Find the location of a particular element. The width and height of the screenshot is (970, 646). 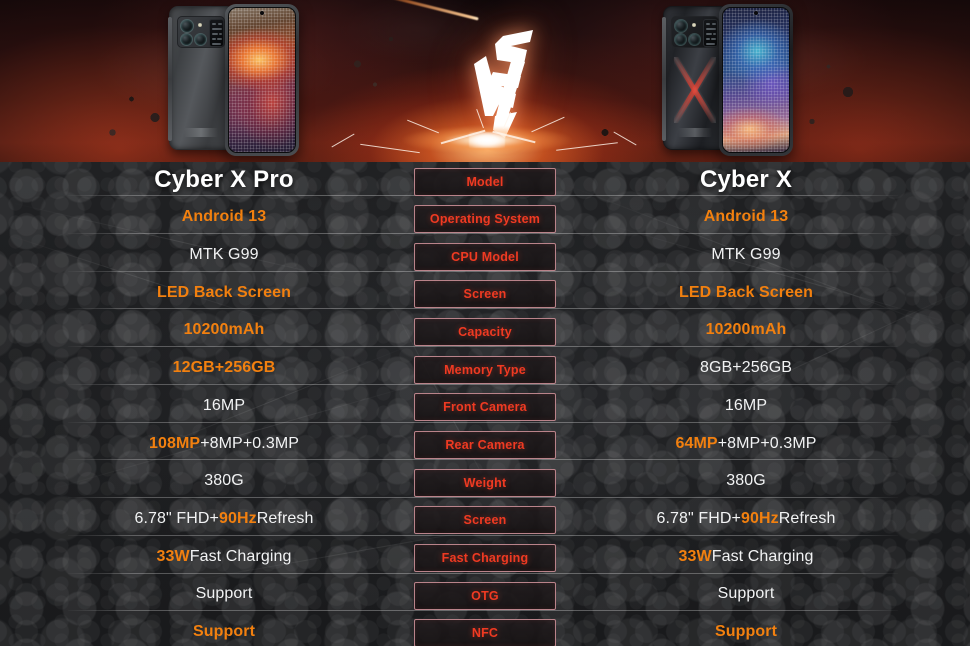

spec-label-text: OTG is located at coordinates (485, 596).